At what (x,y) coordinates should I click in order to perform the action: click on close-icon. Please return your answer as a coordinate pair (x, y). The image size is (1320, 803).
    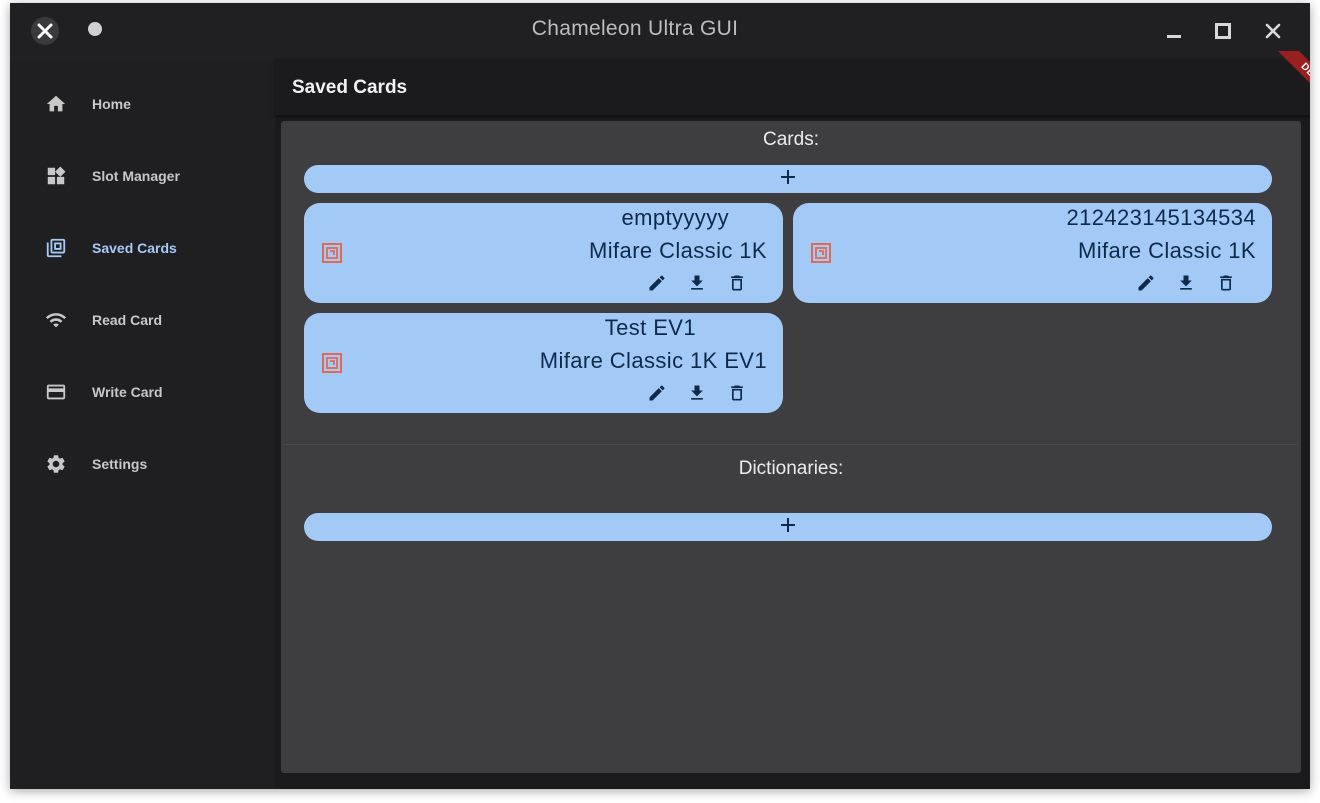
    Looking at the image, I should click on (1273, 31).